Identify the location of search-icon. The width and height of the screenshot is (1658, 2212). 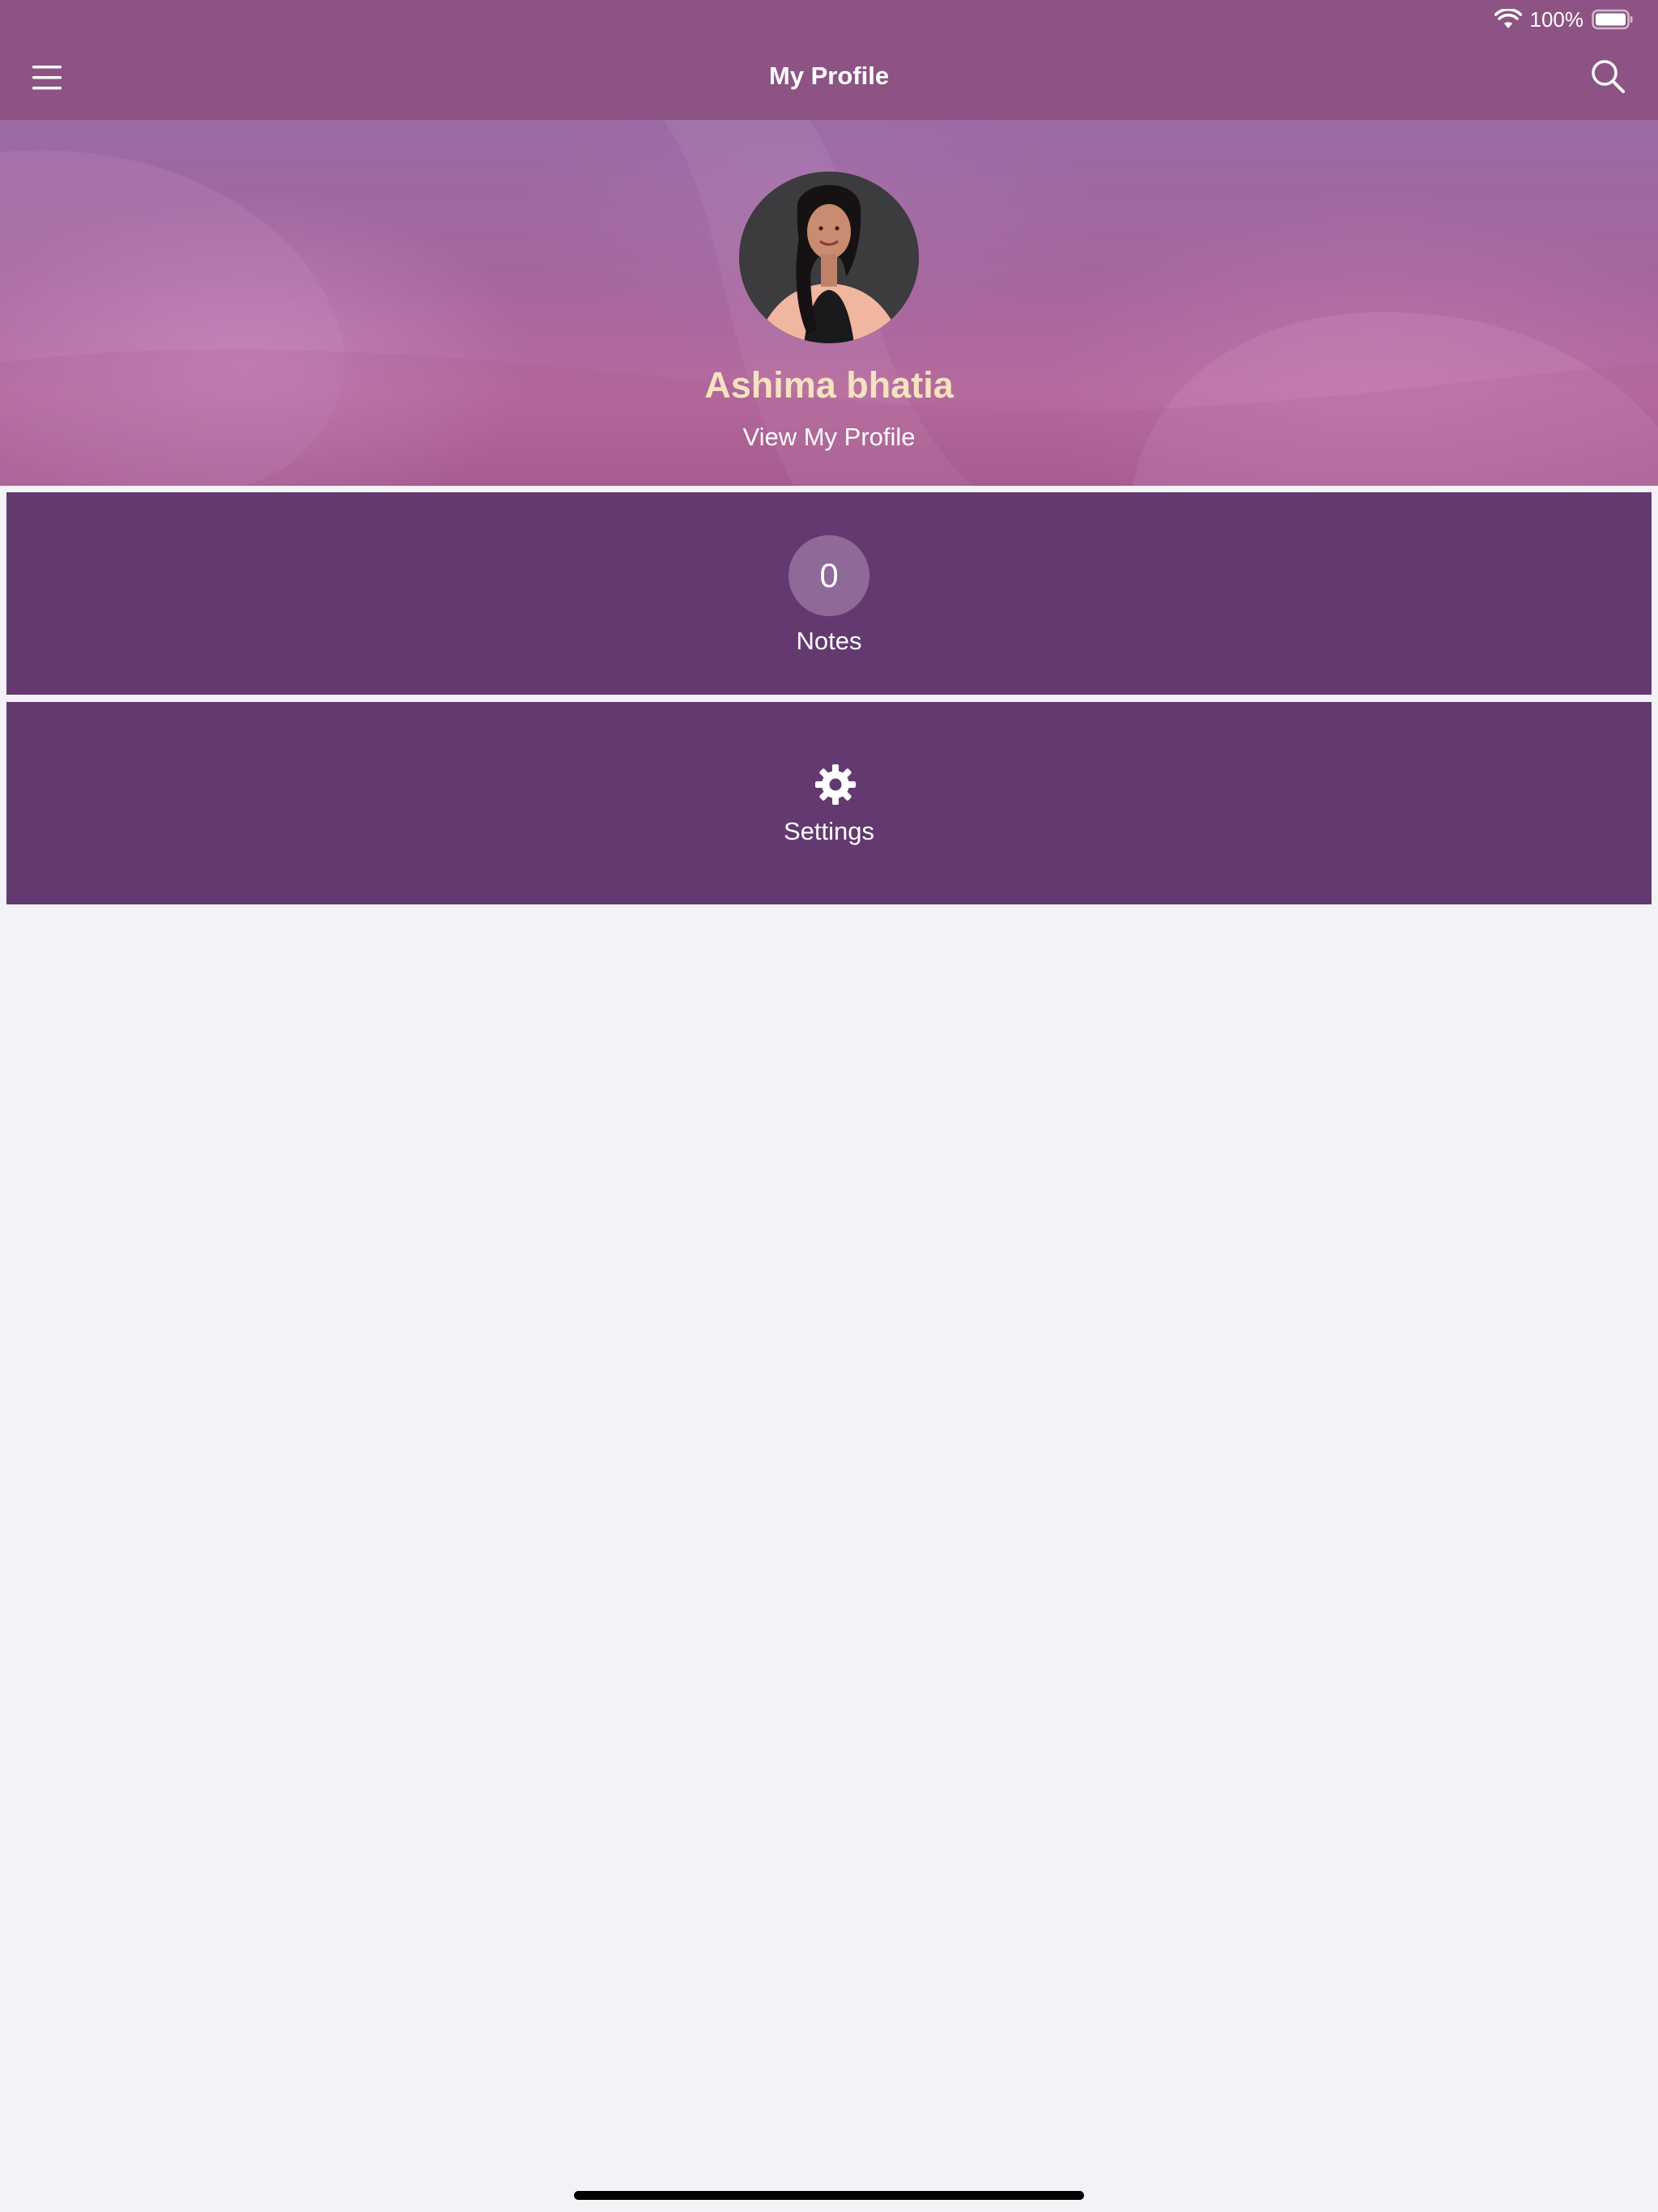
(1608, 76).